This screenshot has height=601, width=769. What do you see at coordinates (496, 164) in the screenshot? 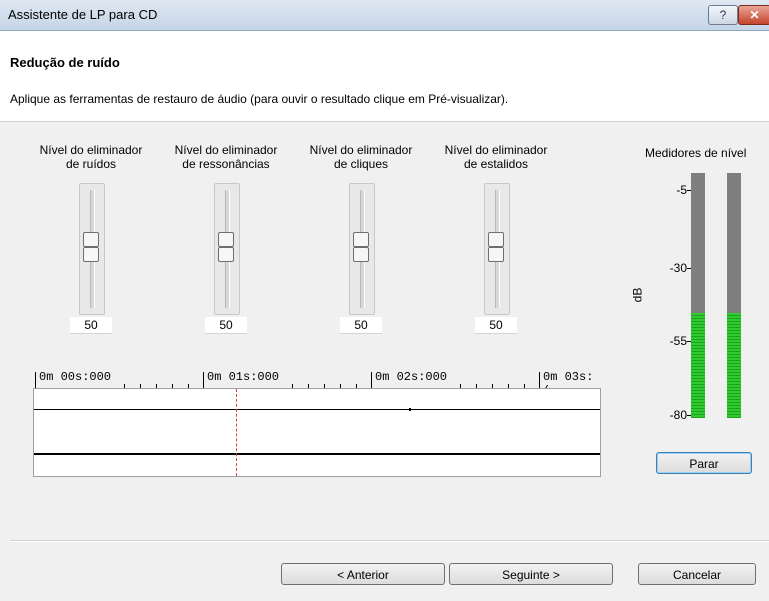
I see `slider-label-line2: de estalidos` at bounding box center [496, 164].